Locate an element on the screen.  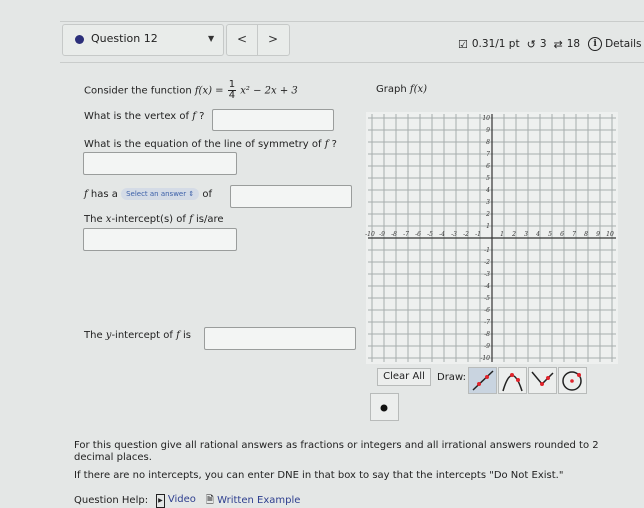
x-tick-label: -4 is located at coordinates (442, 234).